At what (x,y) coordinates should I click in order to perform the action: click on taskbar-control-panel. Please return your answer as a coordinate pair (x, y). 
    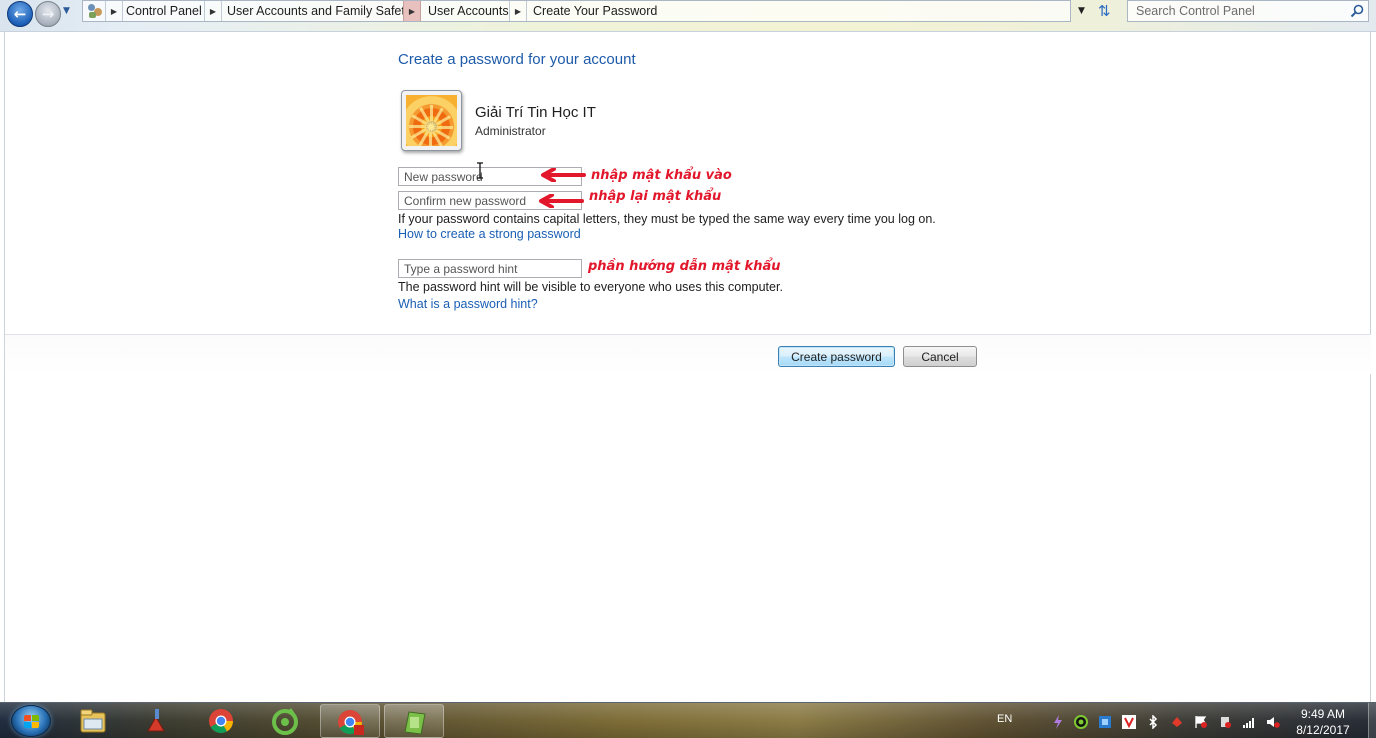
    Looking at the image, I should click on (414, 721).